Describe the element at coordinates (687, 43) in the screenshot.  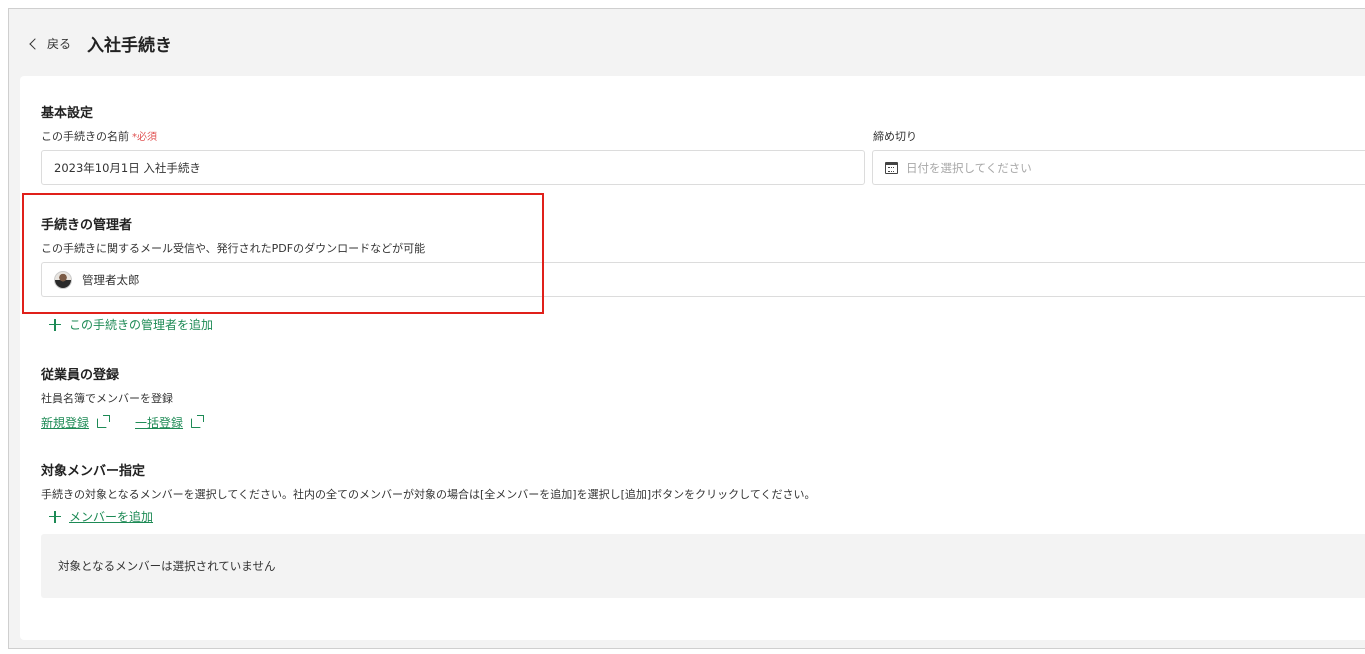
I see `page-header: 戻る 入社手続き` at that location.